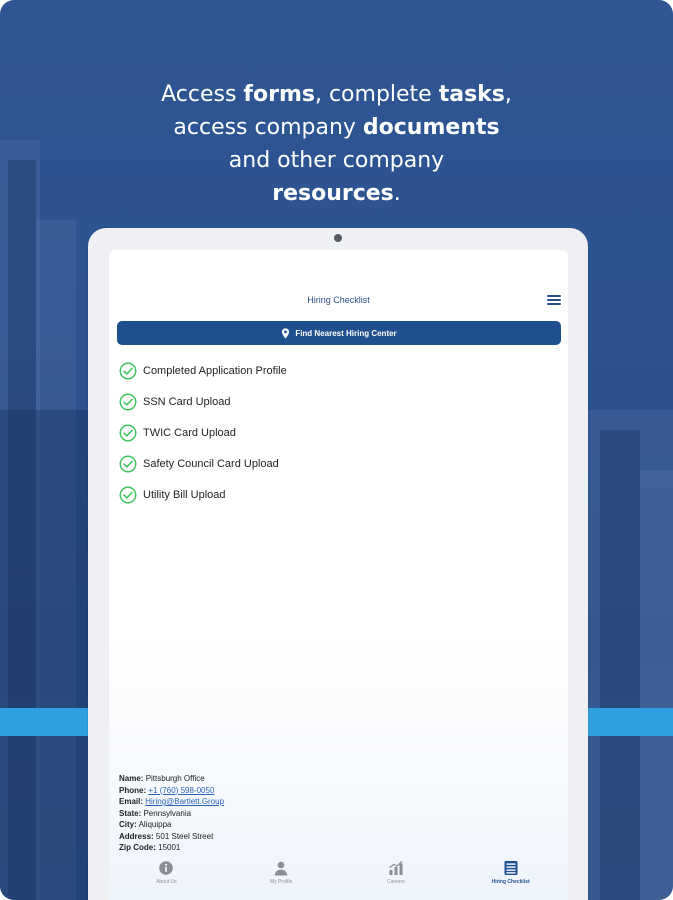 The height and width of the screenshot is (900, 673). I want to click on office-address: 501 Steel Street, so click(184, 836).